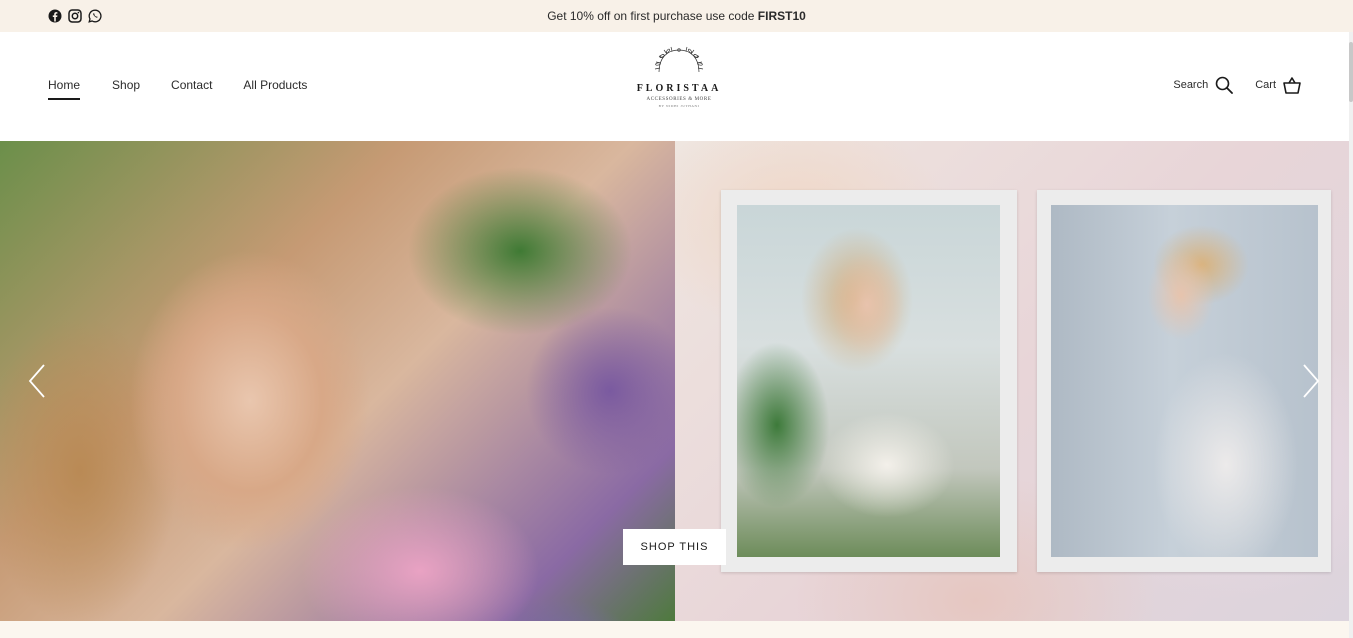 This screenshot has height=638, width=1353. I want to click on cart-button: Cart, so click(1278, 85).